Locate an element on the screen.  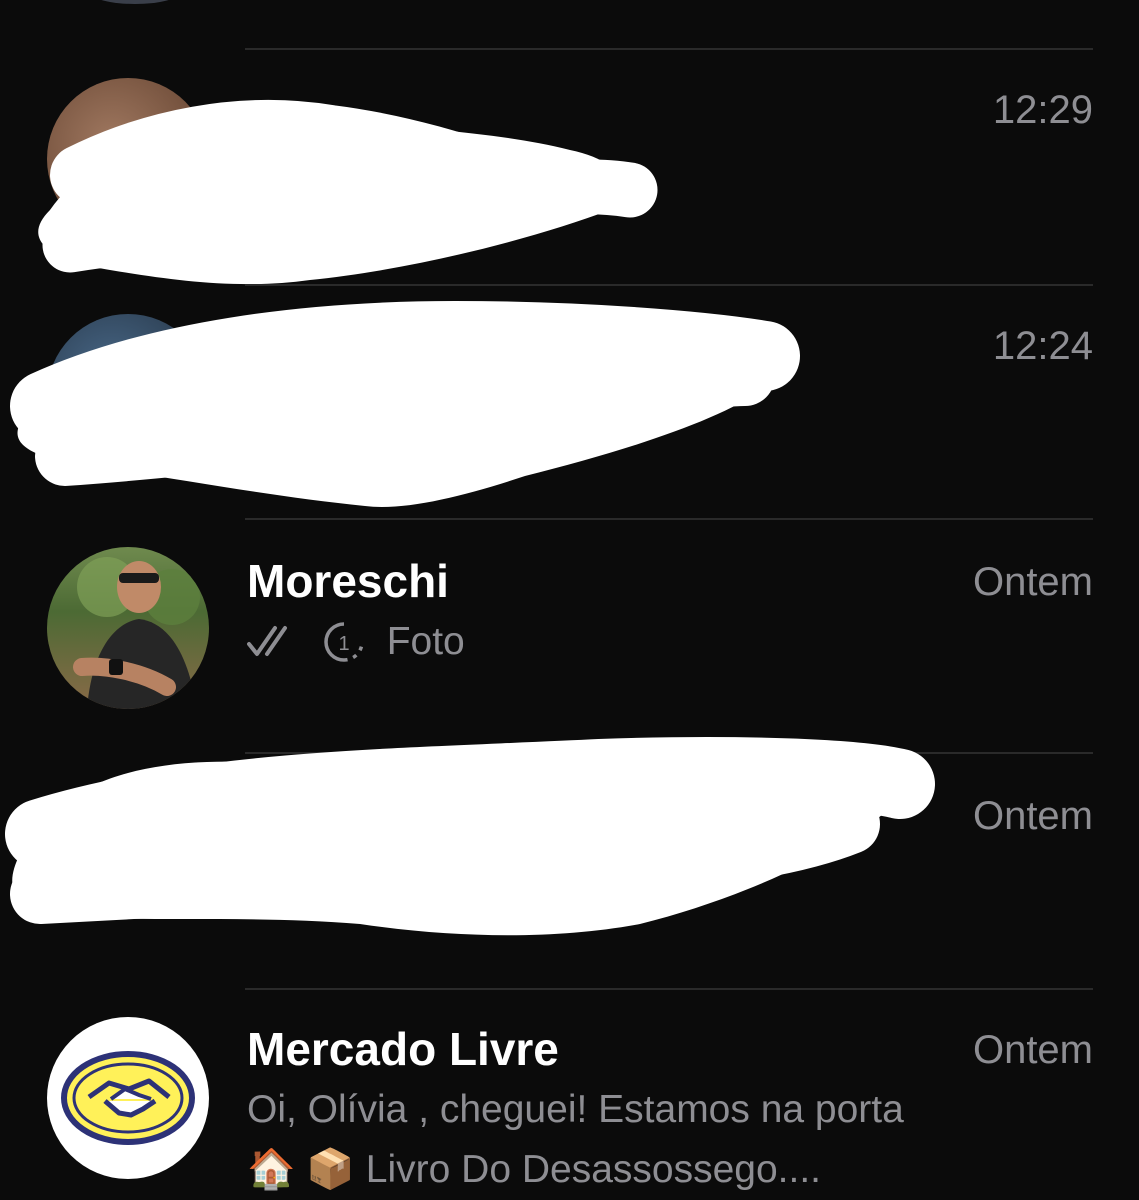
svg-text: 1 is located at coordinates (343, 644).